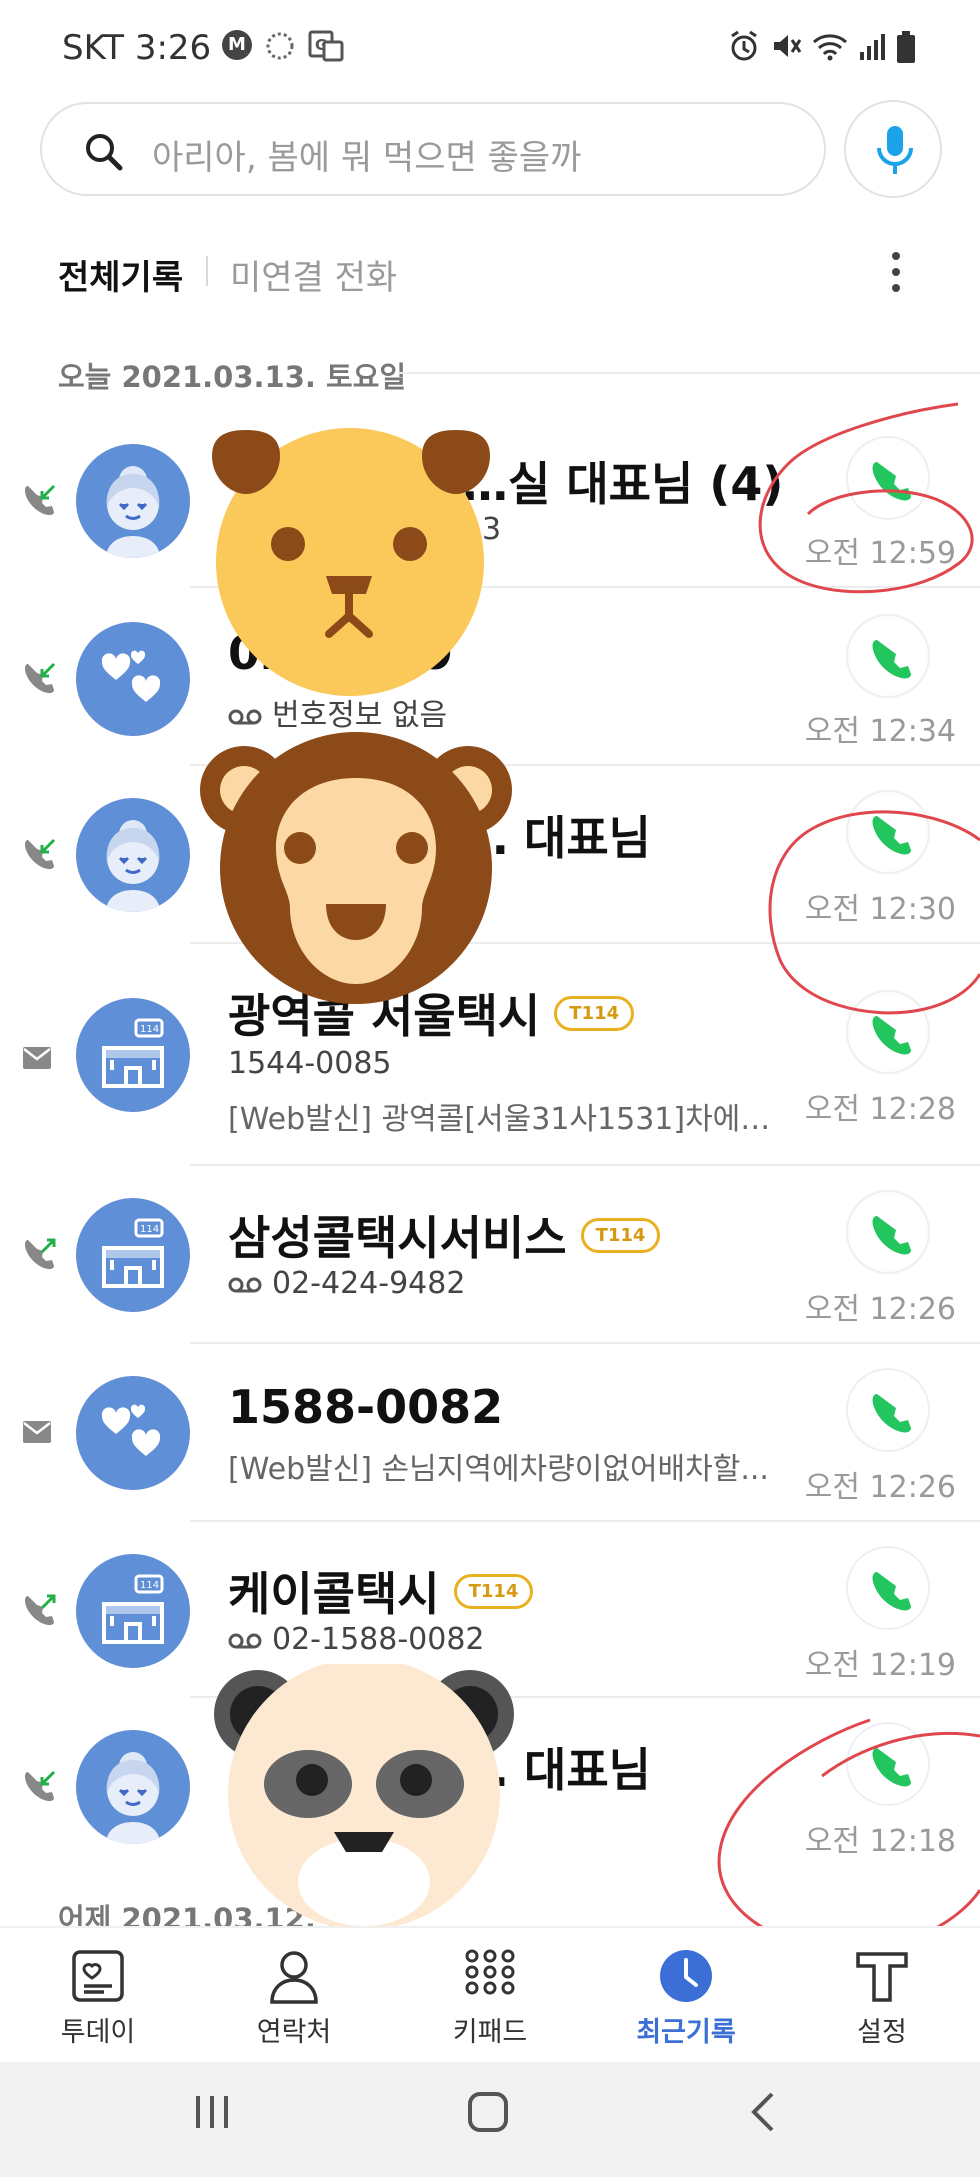  Describe the element at coordinates (334, 1594) in the screenshot. I see `caller-name: 케이콜택시` at that location.